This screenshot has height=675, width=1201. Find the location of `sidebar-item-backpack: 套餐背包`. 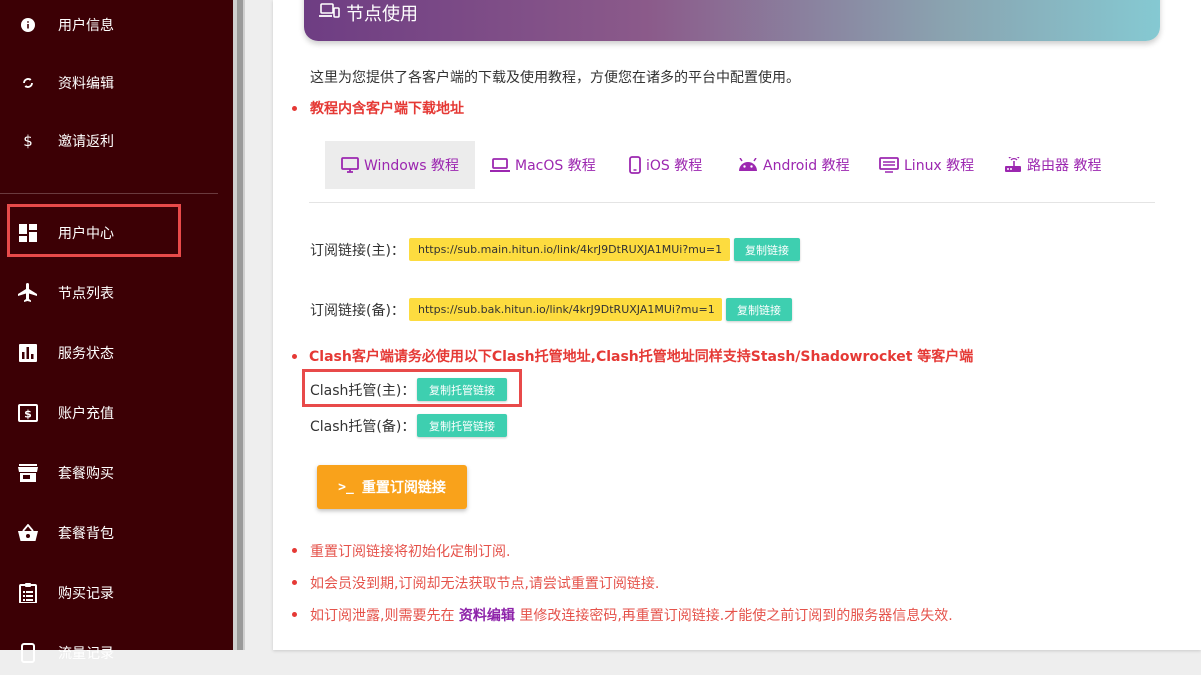

sidebar-item-backpack: 套餐背包 is located at coordinates (116, 533).